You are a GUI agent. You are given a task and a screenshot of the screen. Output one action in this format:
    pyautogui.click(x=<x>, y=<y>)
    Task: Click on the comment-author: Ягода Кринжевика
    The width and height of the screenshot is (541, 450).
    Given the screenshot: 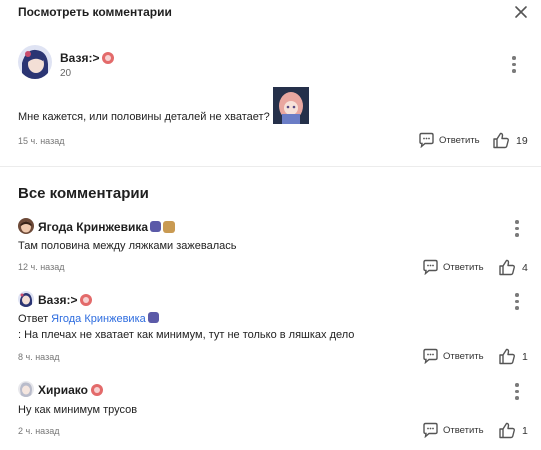 What is the action you would take?
    pyautogui.click(x=106, y=227)
    